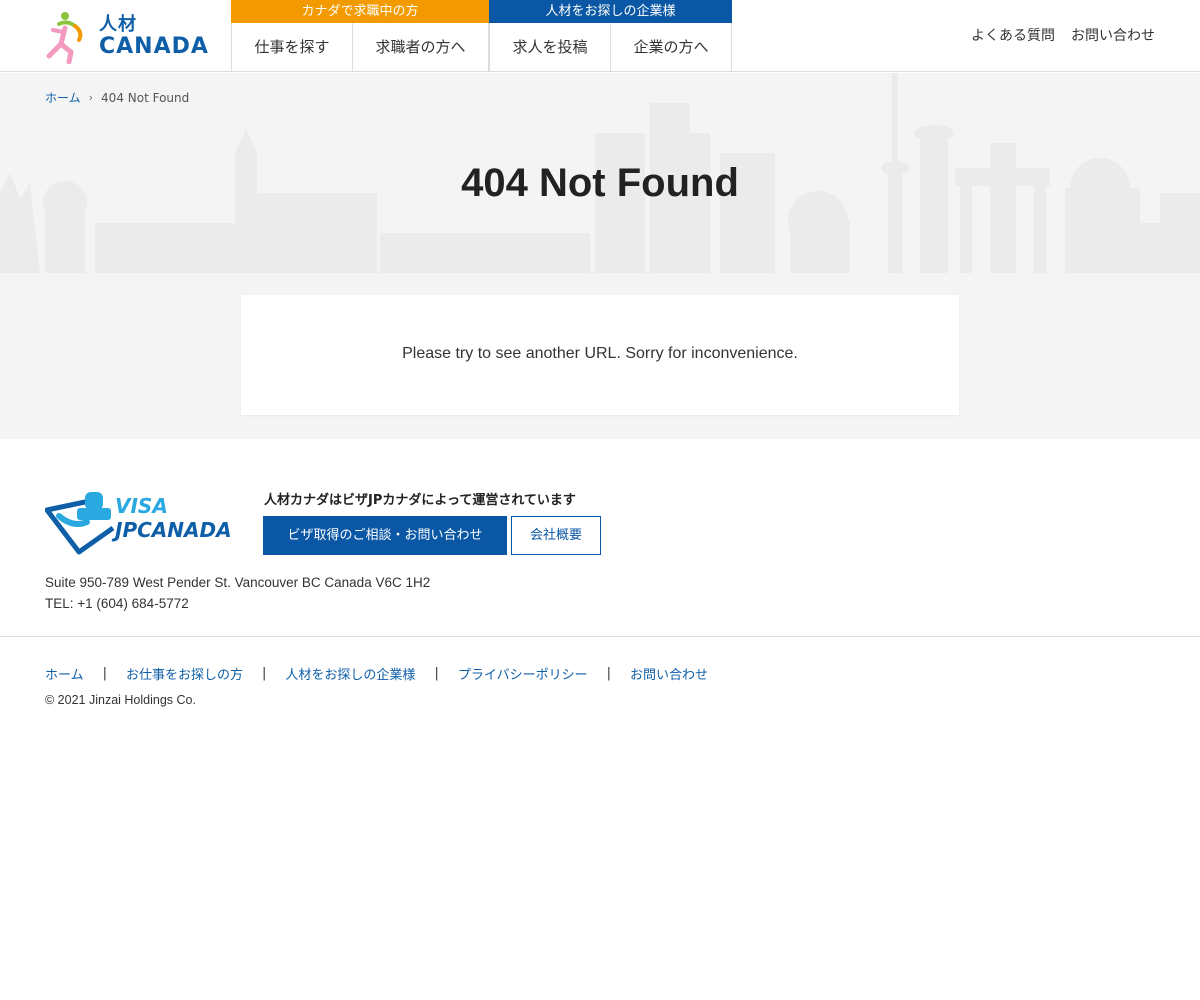 The height and width of the screenshot is (1000, 1200). What do you see at coordinates (671, 47) in the screenshot?
I see `nav-for-companies: 企業の方へ` at bounding box center [671, 47].